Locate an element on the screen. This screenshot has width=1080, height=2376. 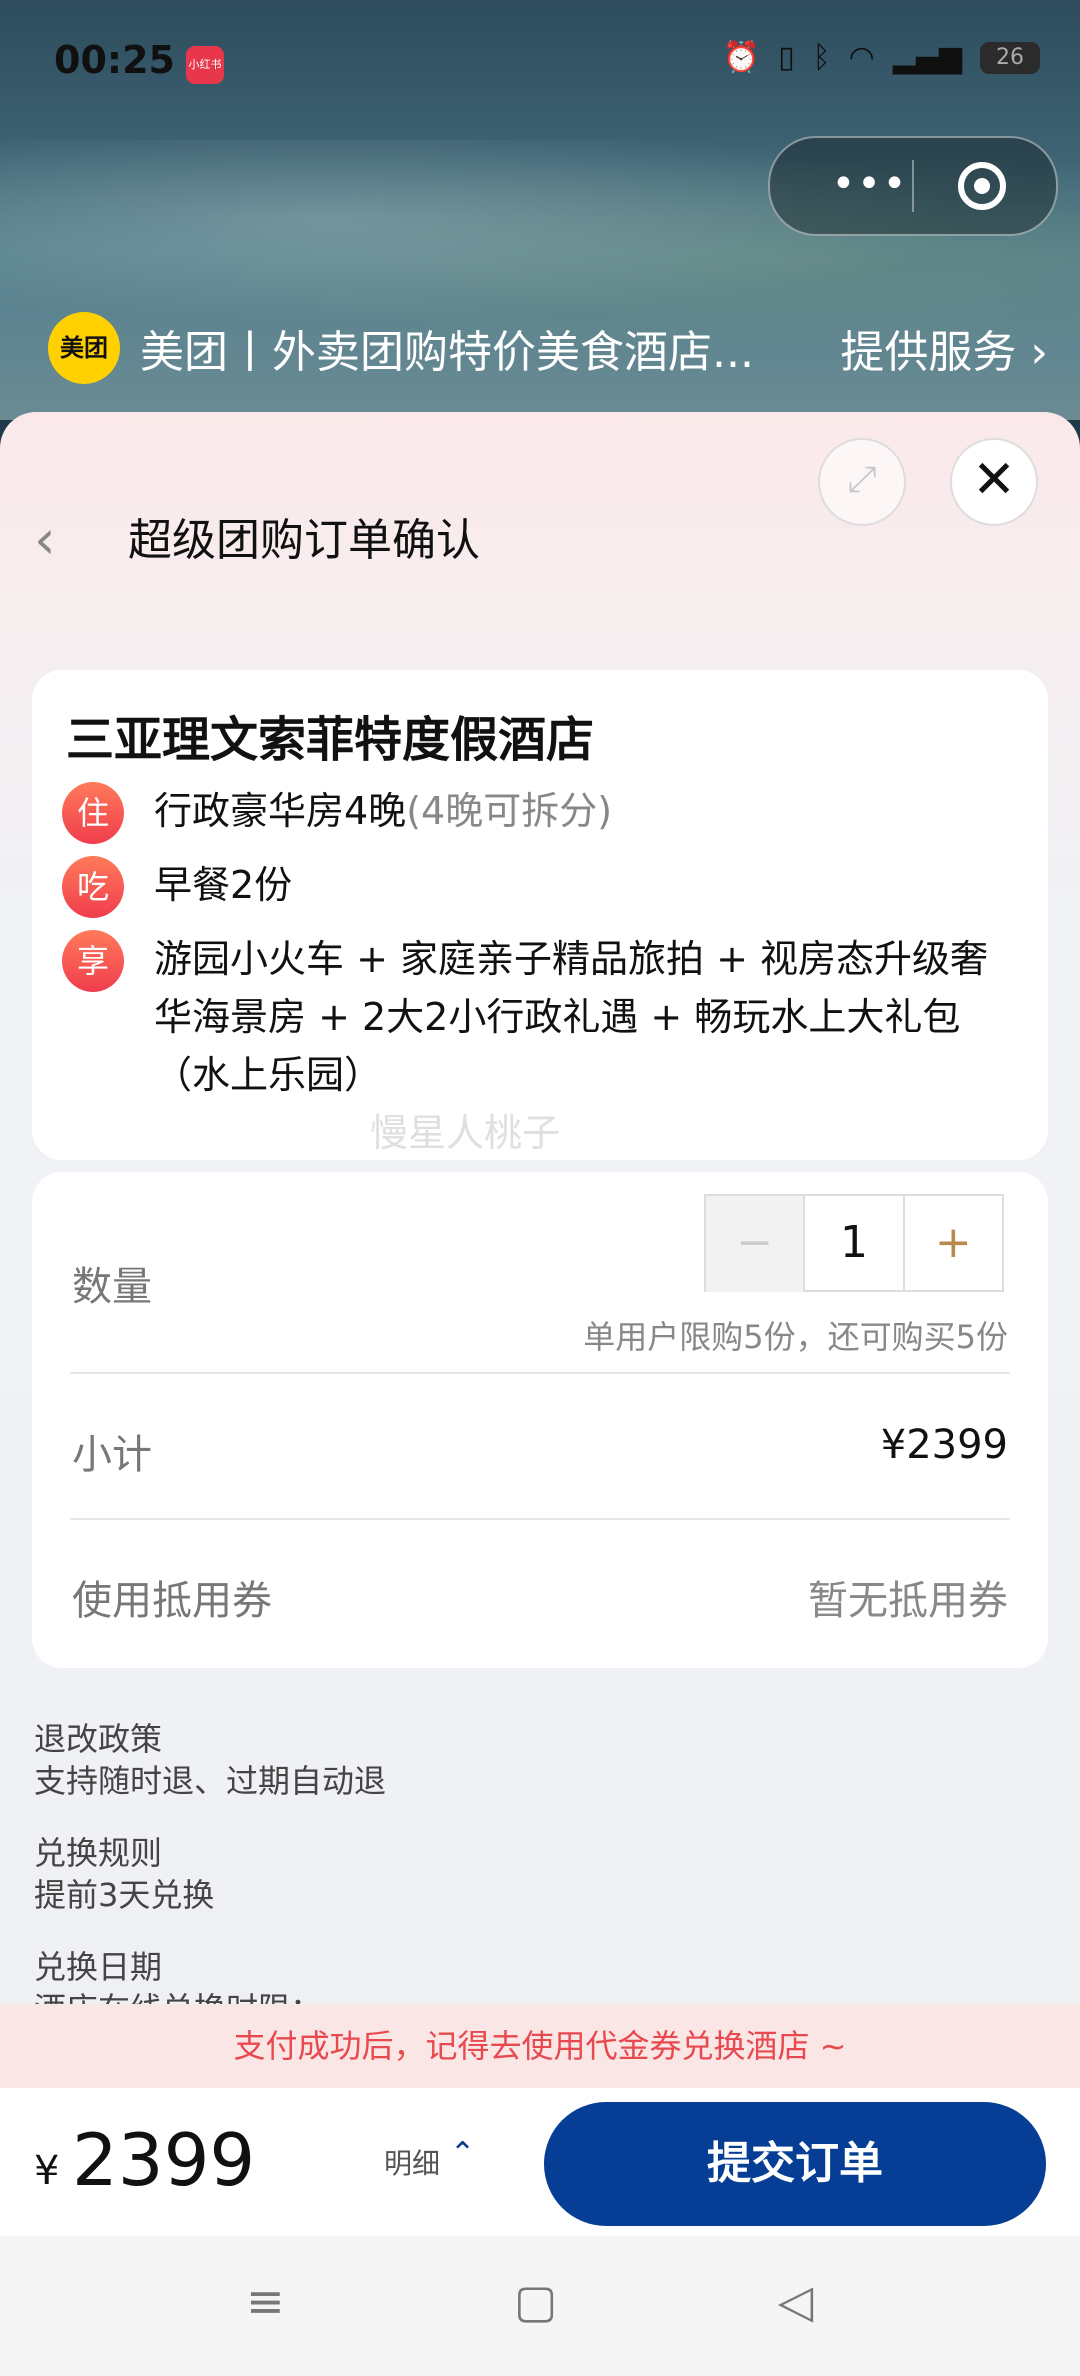
xiaohongshu-app-icon: 小红书 is located at coordinates (205, 65).